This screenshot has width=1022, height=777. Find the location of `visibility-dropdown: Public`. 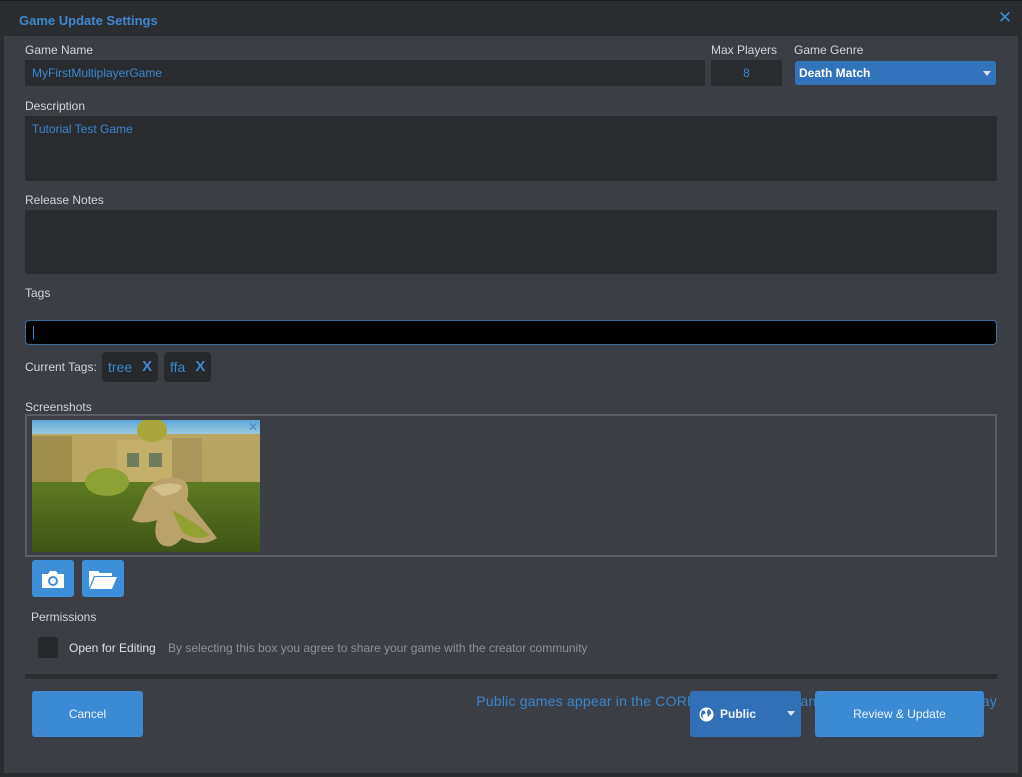

visibility-dropdown: Public is located at coordinates (745, 714).